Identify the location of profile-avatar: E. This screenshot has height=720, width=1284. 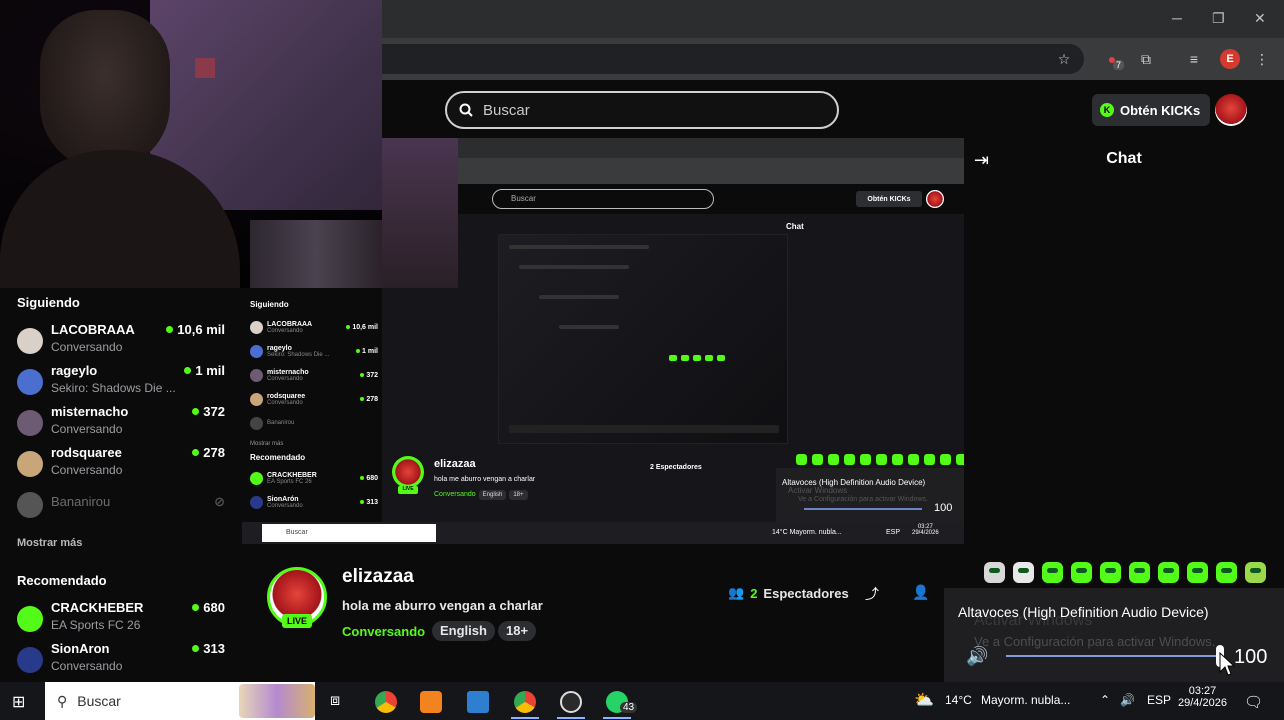
(1230, 59).